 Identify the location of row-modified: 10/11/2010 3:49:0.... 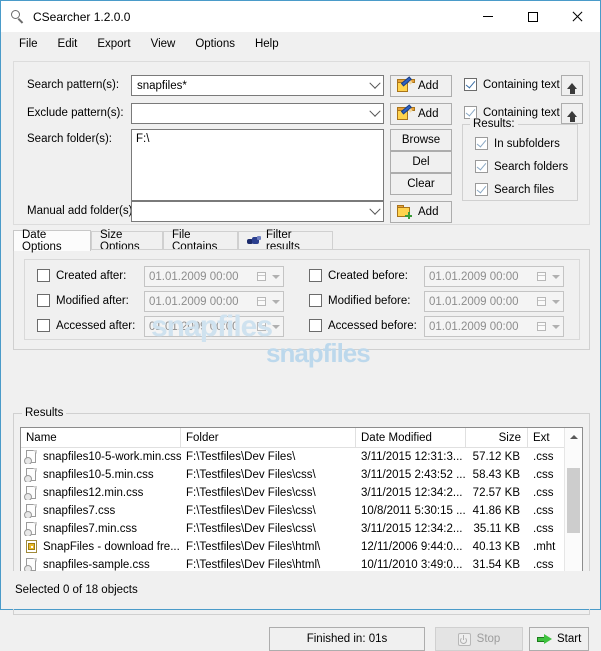
(411, 565).